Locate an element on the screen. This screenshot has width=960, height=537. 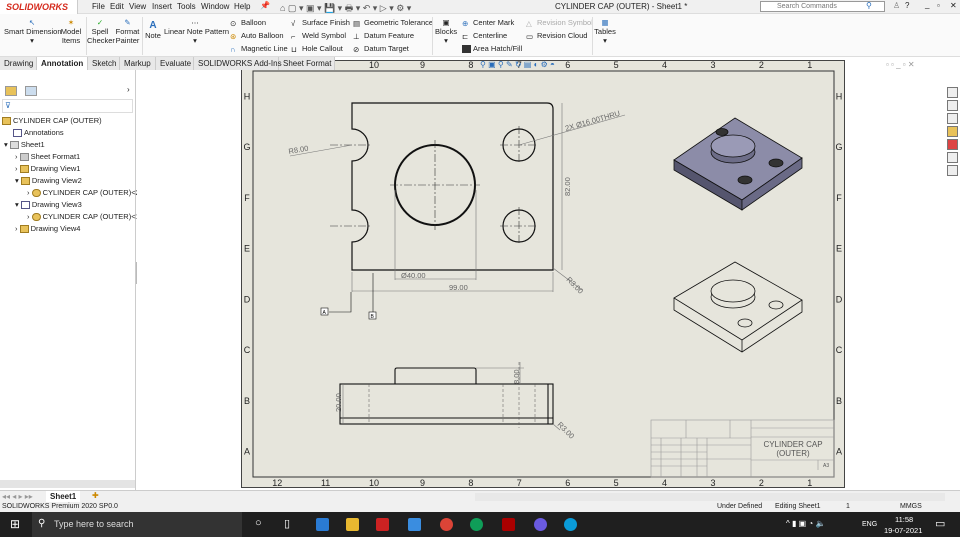
tab-markup: Markup is located at coordinates (138, 63).